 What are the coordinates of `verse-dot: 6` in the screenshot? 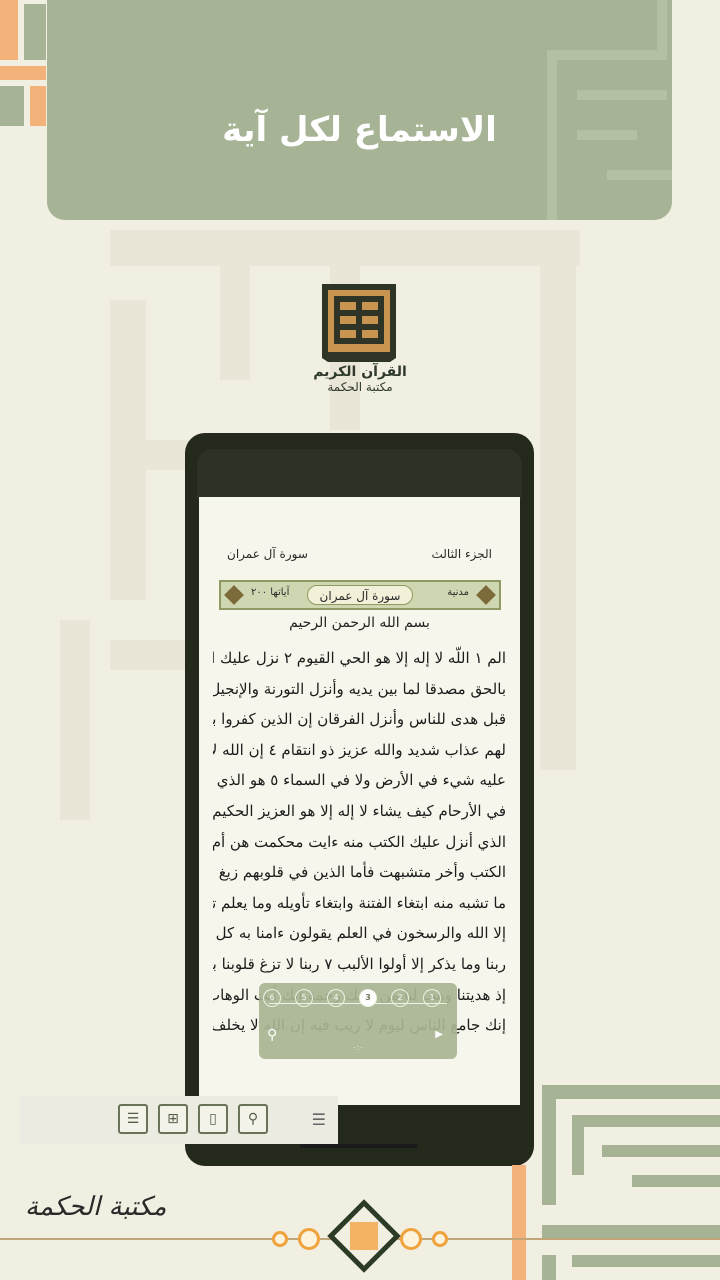 It's located at (272, 998).